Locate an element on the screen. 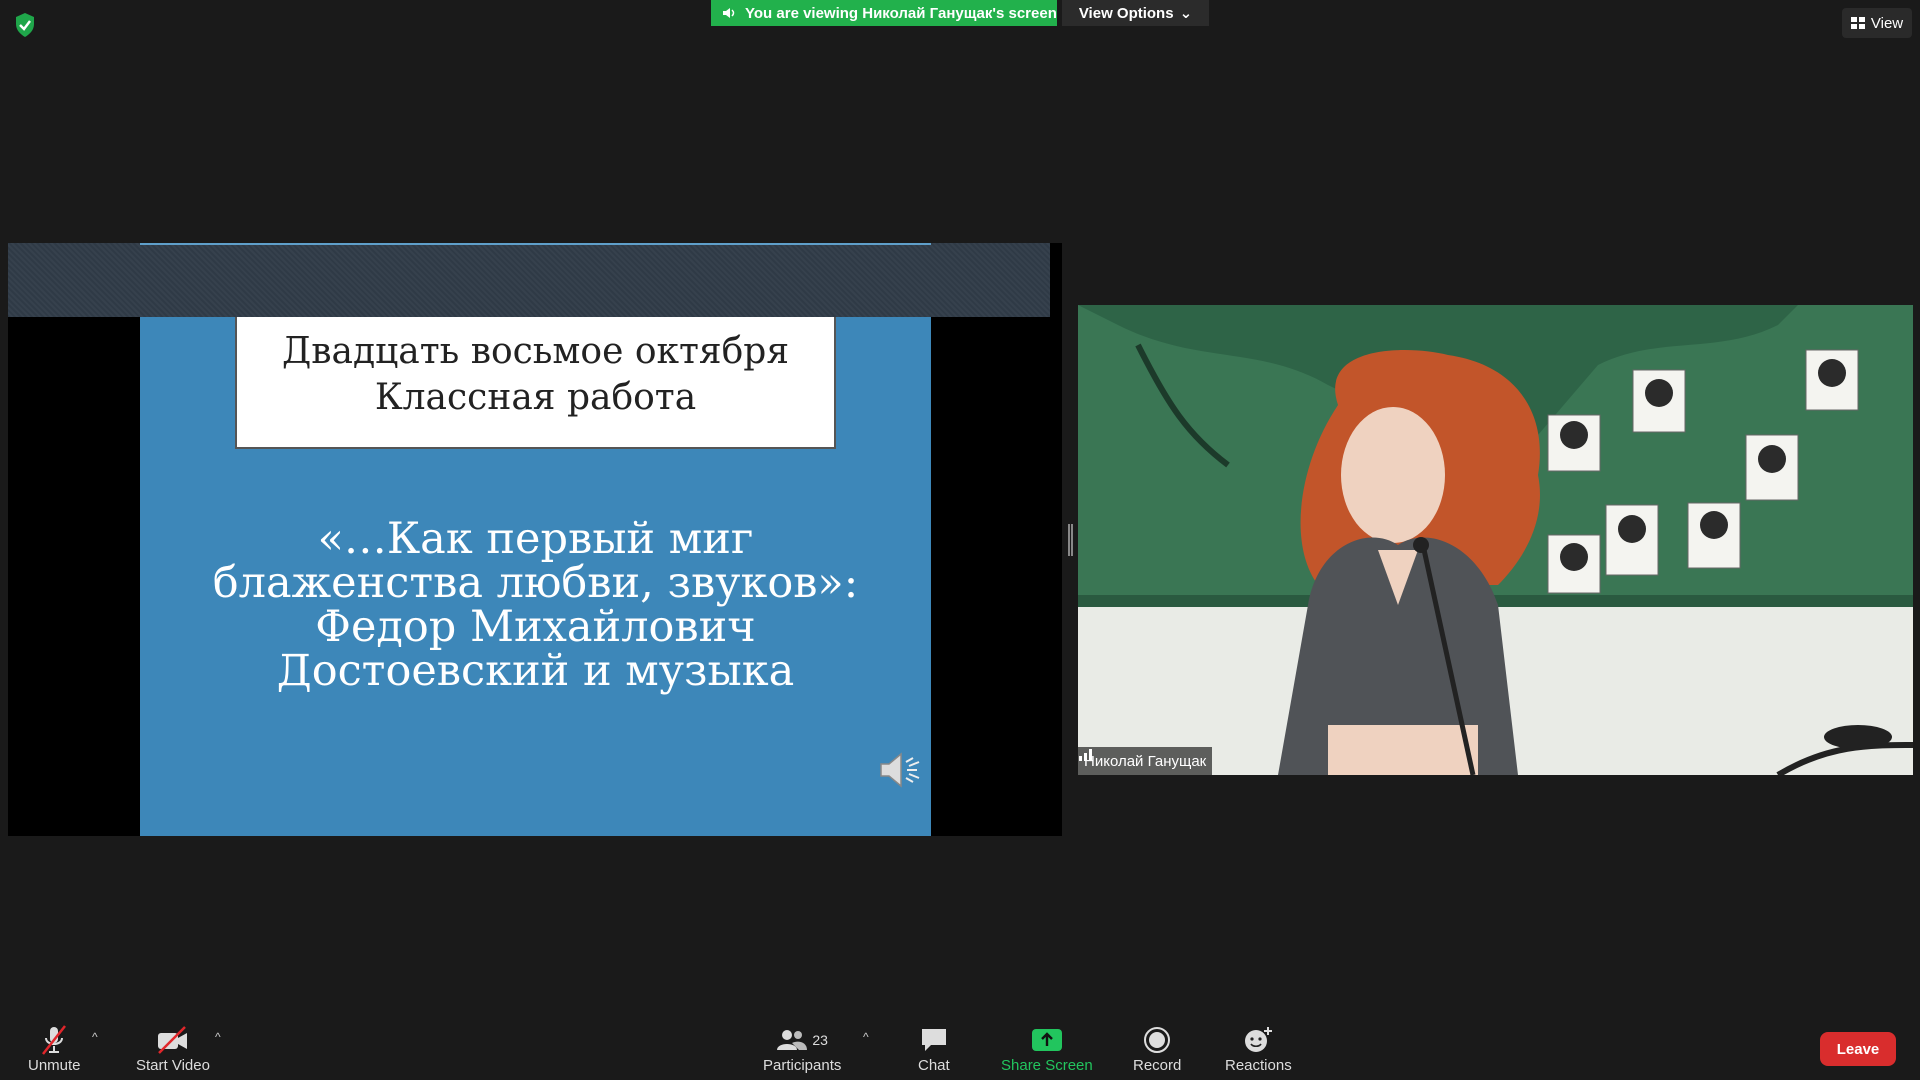  video-options-caret-icon: ^ is located at coordinates (218, 1037).